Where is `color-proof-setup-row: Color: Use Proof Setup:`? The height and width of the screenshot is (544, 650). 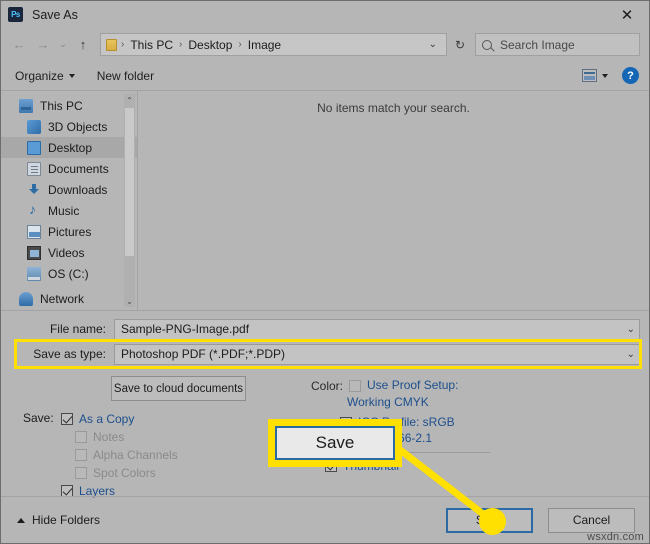
color-proof-setup-row: Color: Use Proof Setup: is located at coordinates (480, 385).